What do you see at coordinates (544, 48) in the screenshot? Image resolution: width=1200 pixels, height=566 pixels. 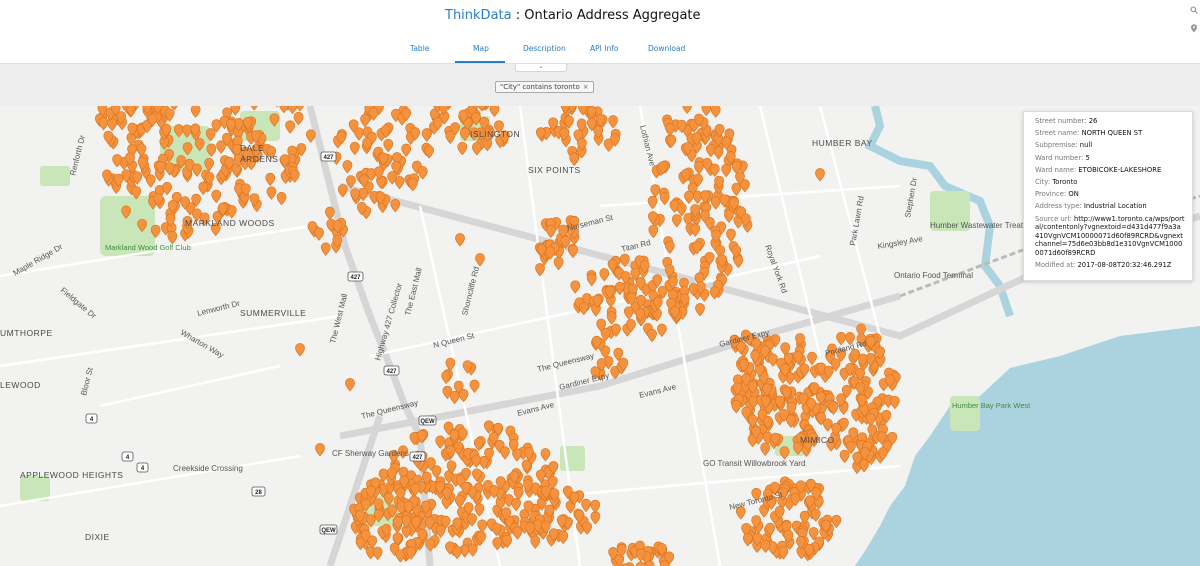 I see `tab-description: Description` at bounding box center [544, 48].